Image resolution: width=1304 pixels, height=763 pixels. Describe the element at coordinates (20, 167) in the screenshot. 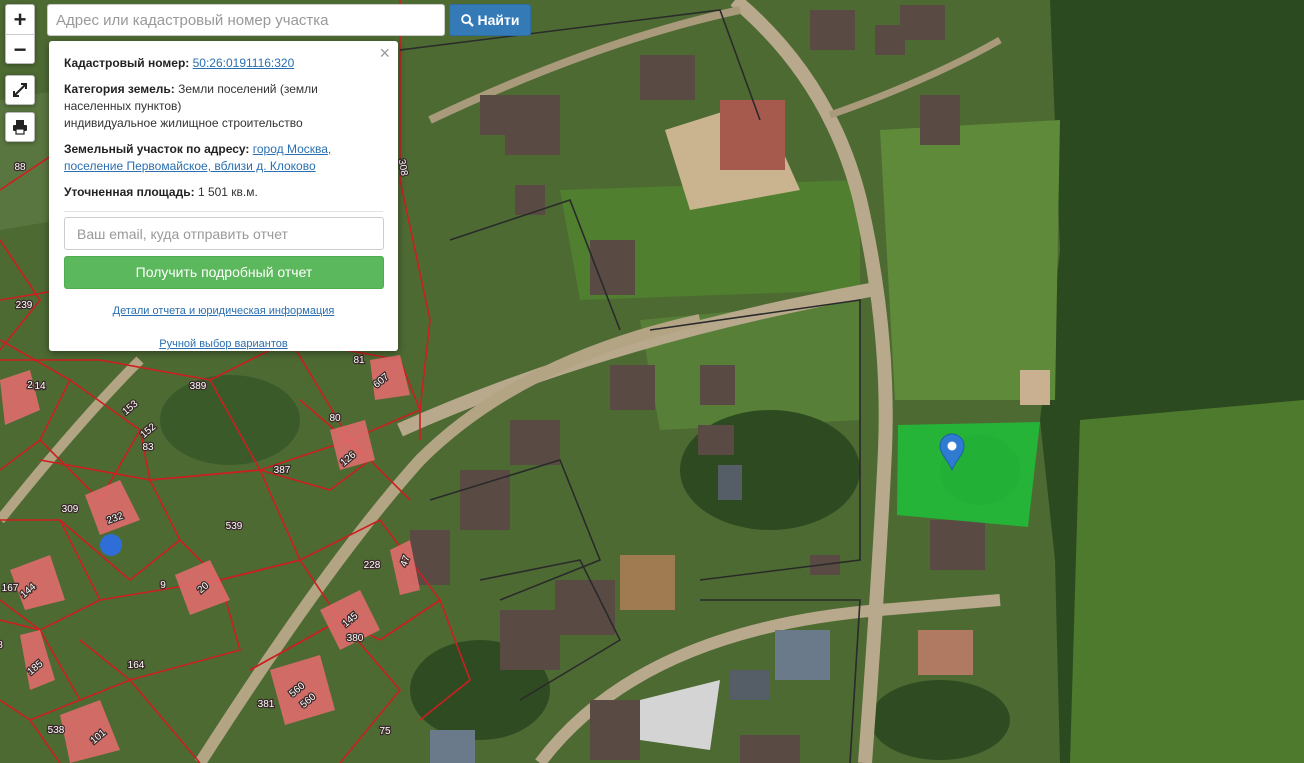

I see `parcel-number-label: 88` at that location.